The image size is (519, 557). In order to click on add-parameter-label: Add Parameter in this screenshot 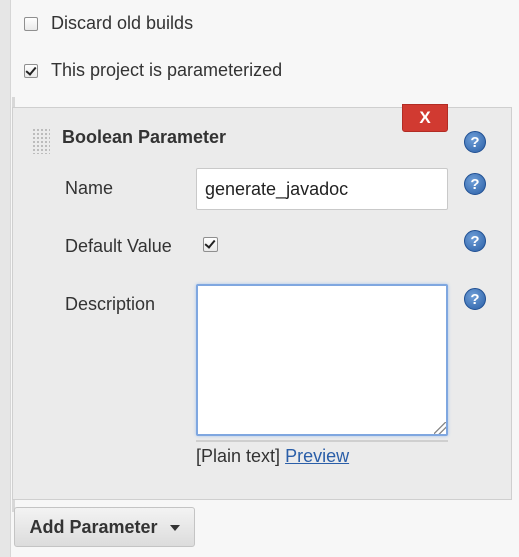, I will do `click(93, 526)`.